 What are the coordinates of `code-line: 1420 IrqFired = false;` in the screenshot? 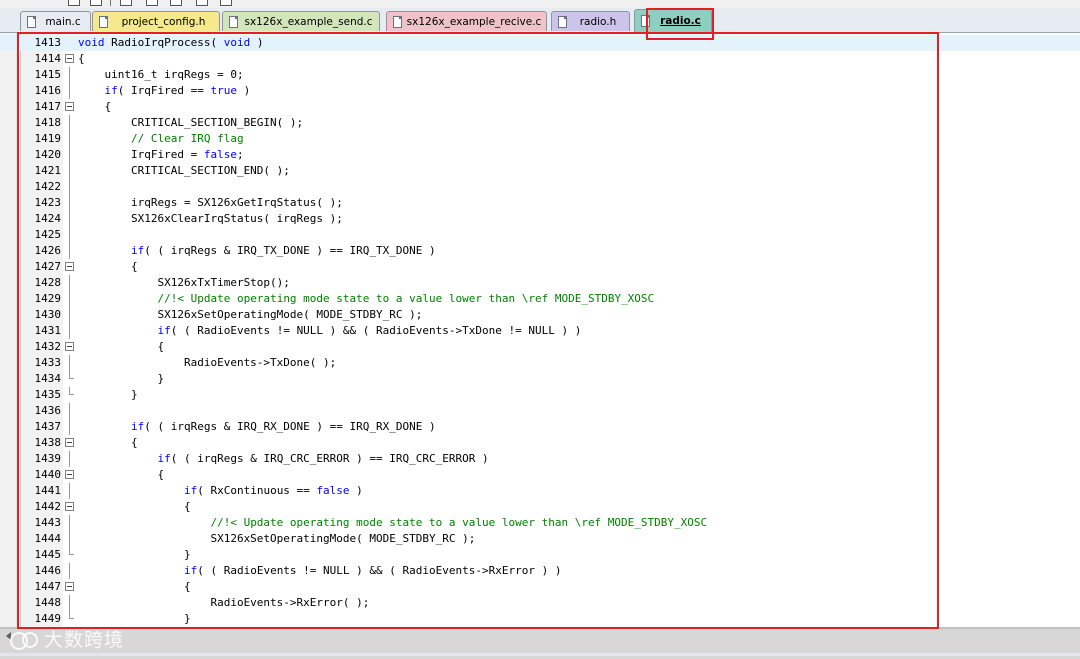 It's located at (540, 155).